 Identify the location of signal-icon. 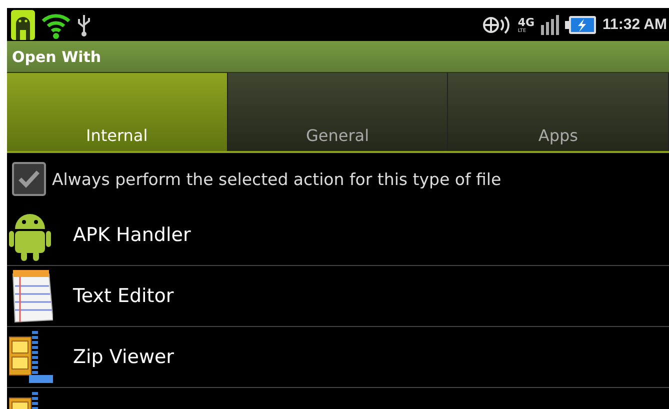
(549, 24).